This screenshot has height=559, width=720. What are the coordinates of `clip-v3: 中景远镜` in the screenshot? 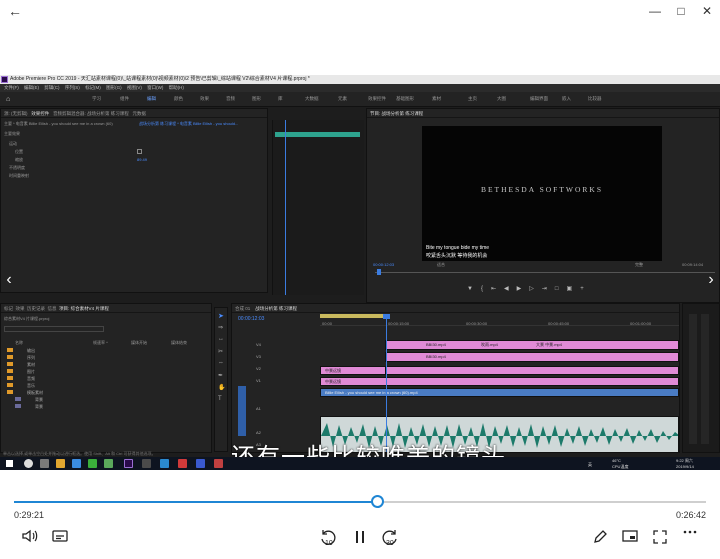 It's located at (353, 370).